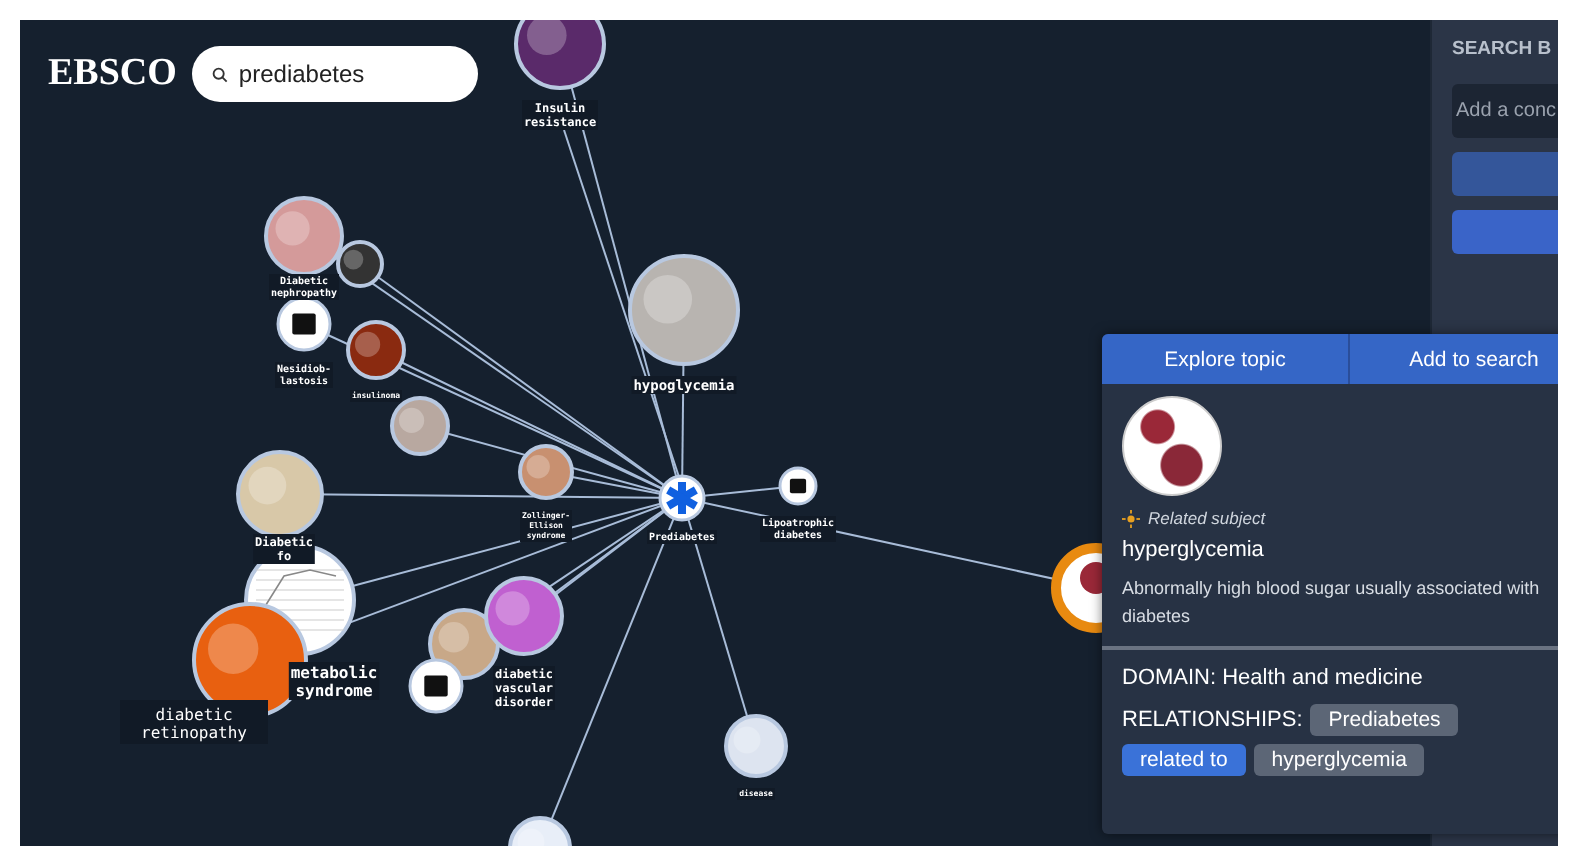 This screenshot has width=1570, height=846. What do you see at coordinates (1384, 720) in the screenshot?
I see `topic-tag: Prediabetes` at bounding box center [1384, 720].